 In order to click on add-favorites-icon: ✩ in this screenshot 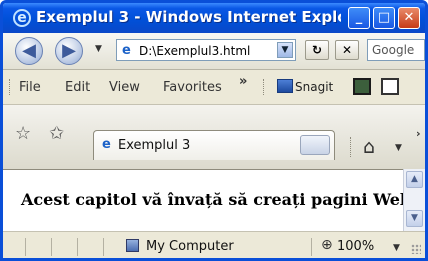, I will do `click(56, 133)`.